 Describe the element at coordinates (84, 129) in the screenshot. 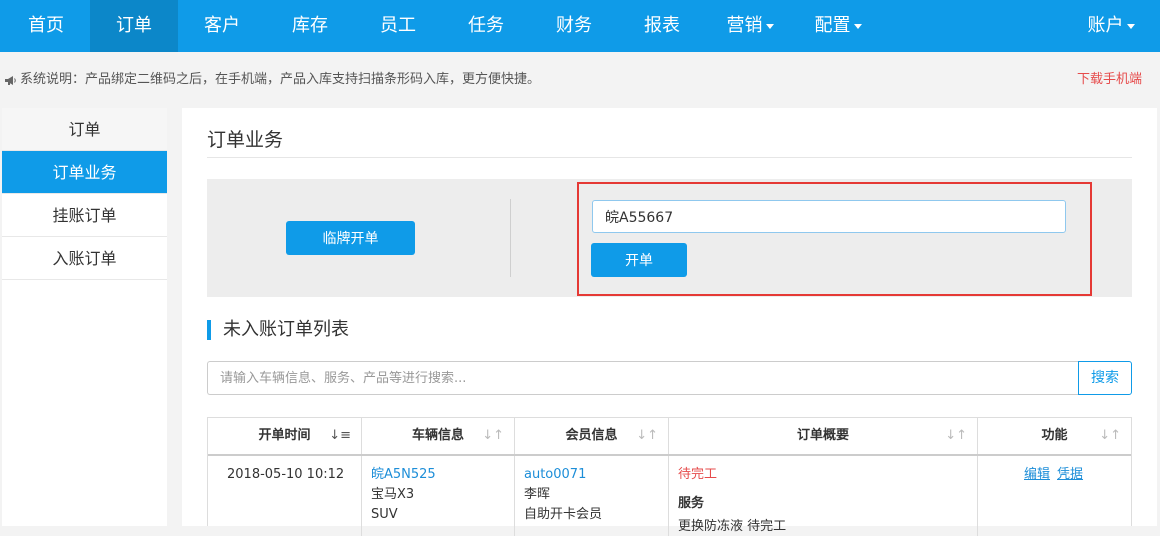

I see `sidebar-title: 订单` at that location.